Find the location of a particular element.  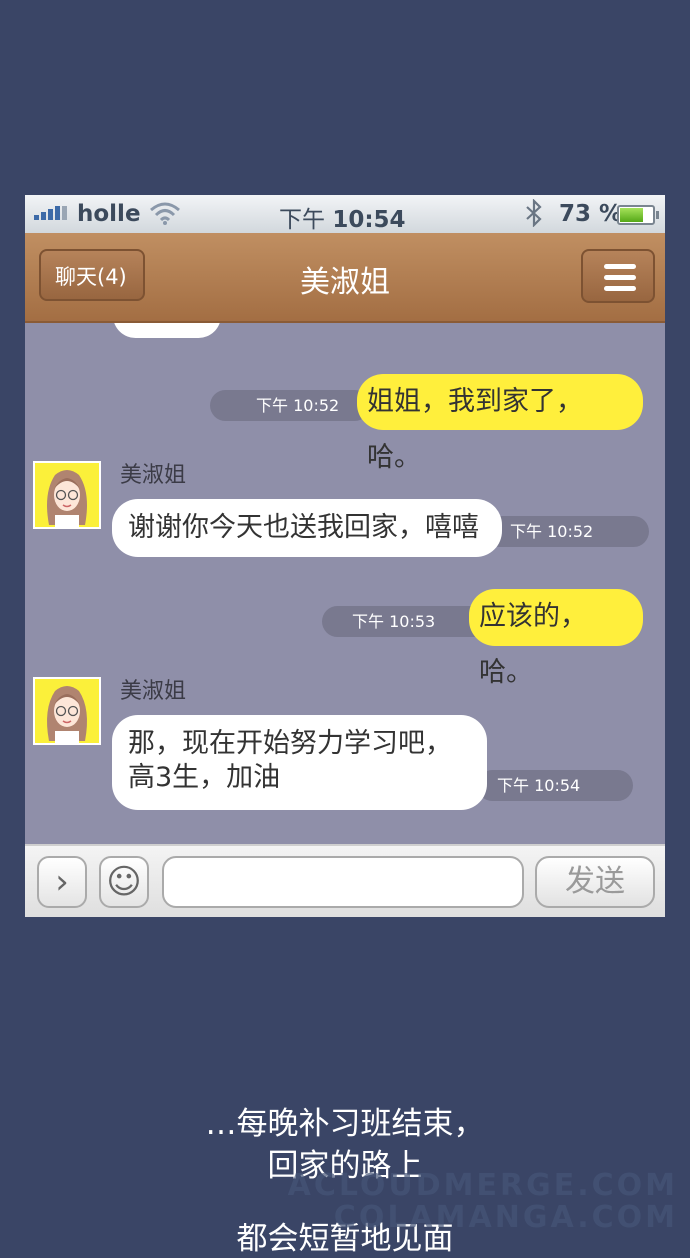

battery-icon is located at coordinates (638, 215).